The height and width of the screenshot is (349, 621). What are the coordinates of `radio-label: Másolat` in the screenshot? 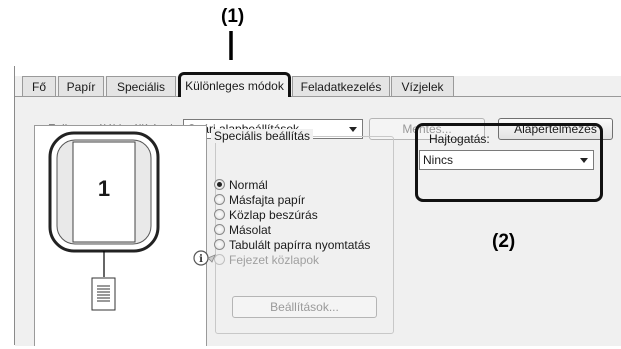 It's located at (250, 230).